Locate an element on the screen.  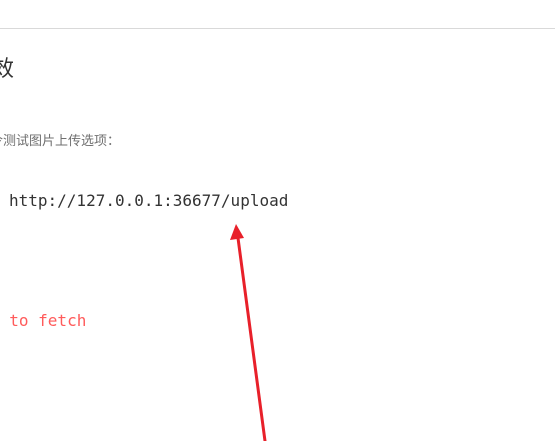
arrow-head is located at coordinates (237, 232).